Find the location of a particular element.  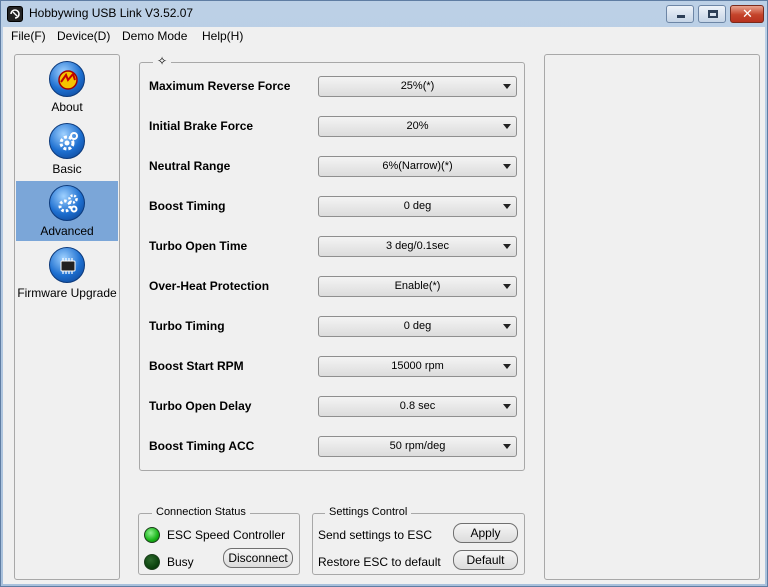

sidebar-item-label: Advanced is located at coordinates (67, 231).